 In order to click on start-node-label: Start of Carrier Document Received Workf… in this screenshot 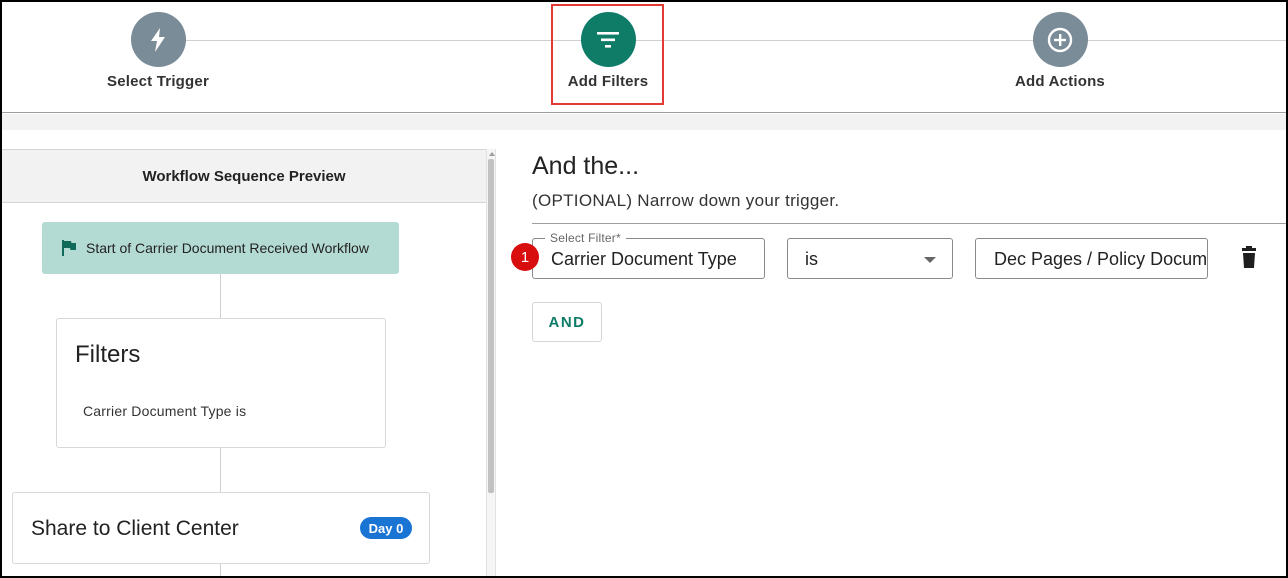, I will do `click(227, 248)`.